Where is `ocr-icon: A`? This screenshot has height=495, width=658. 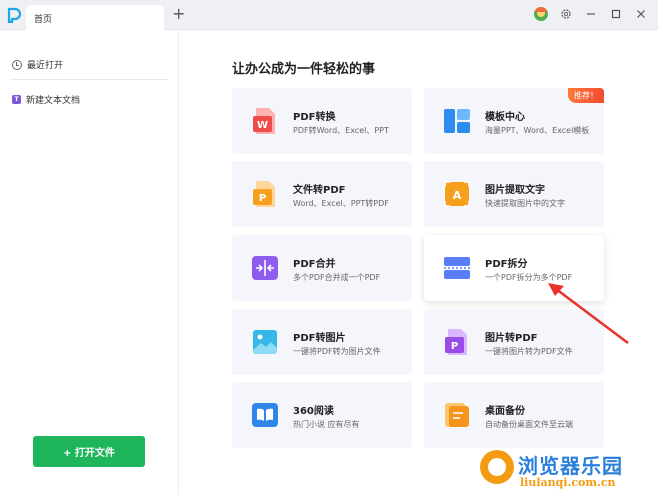
ocr-icon: A is located at coordinates (457, 194).